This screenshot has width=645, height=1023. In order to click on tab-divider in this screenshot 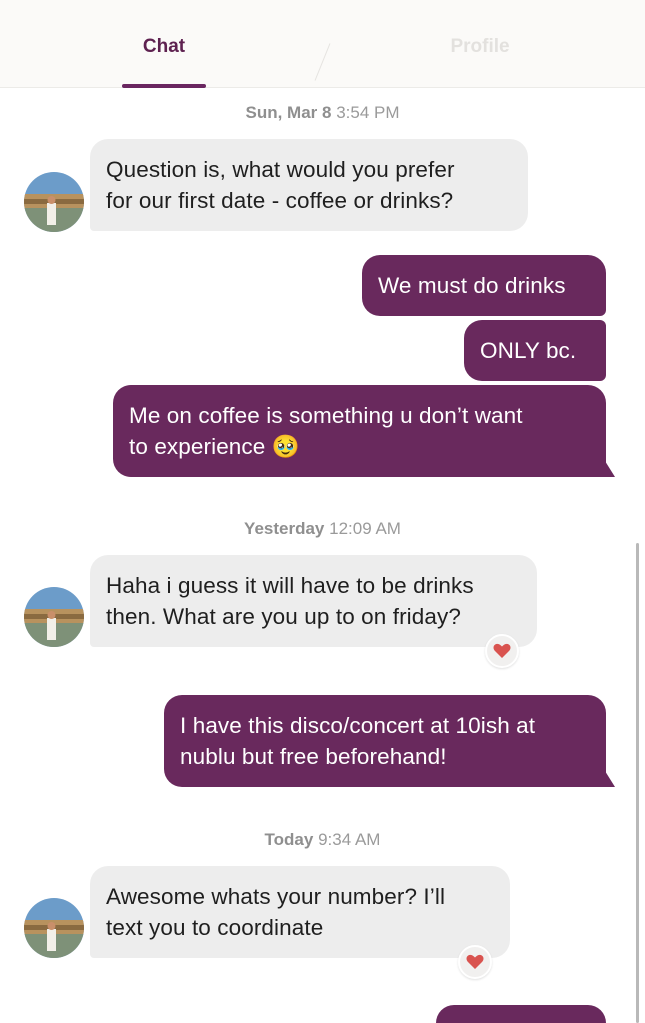, I will do `click(322, 62)`.